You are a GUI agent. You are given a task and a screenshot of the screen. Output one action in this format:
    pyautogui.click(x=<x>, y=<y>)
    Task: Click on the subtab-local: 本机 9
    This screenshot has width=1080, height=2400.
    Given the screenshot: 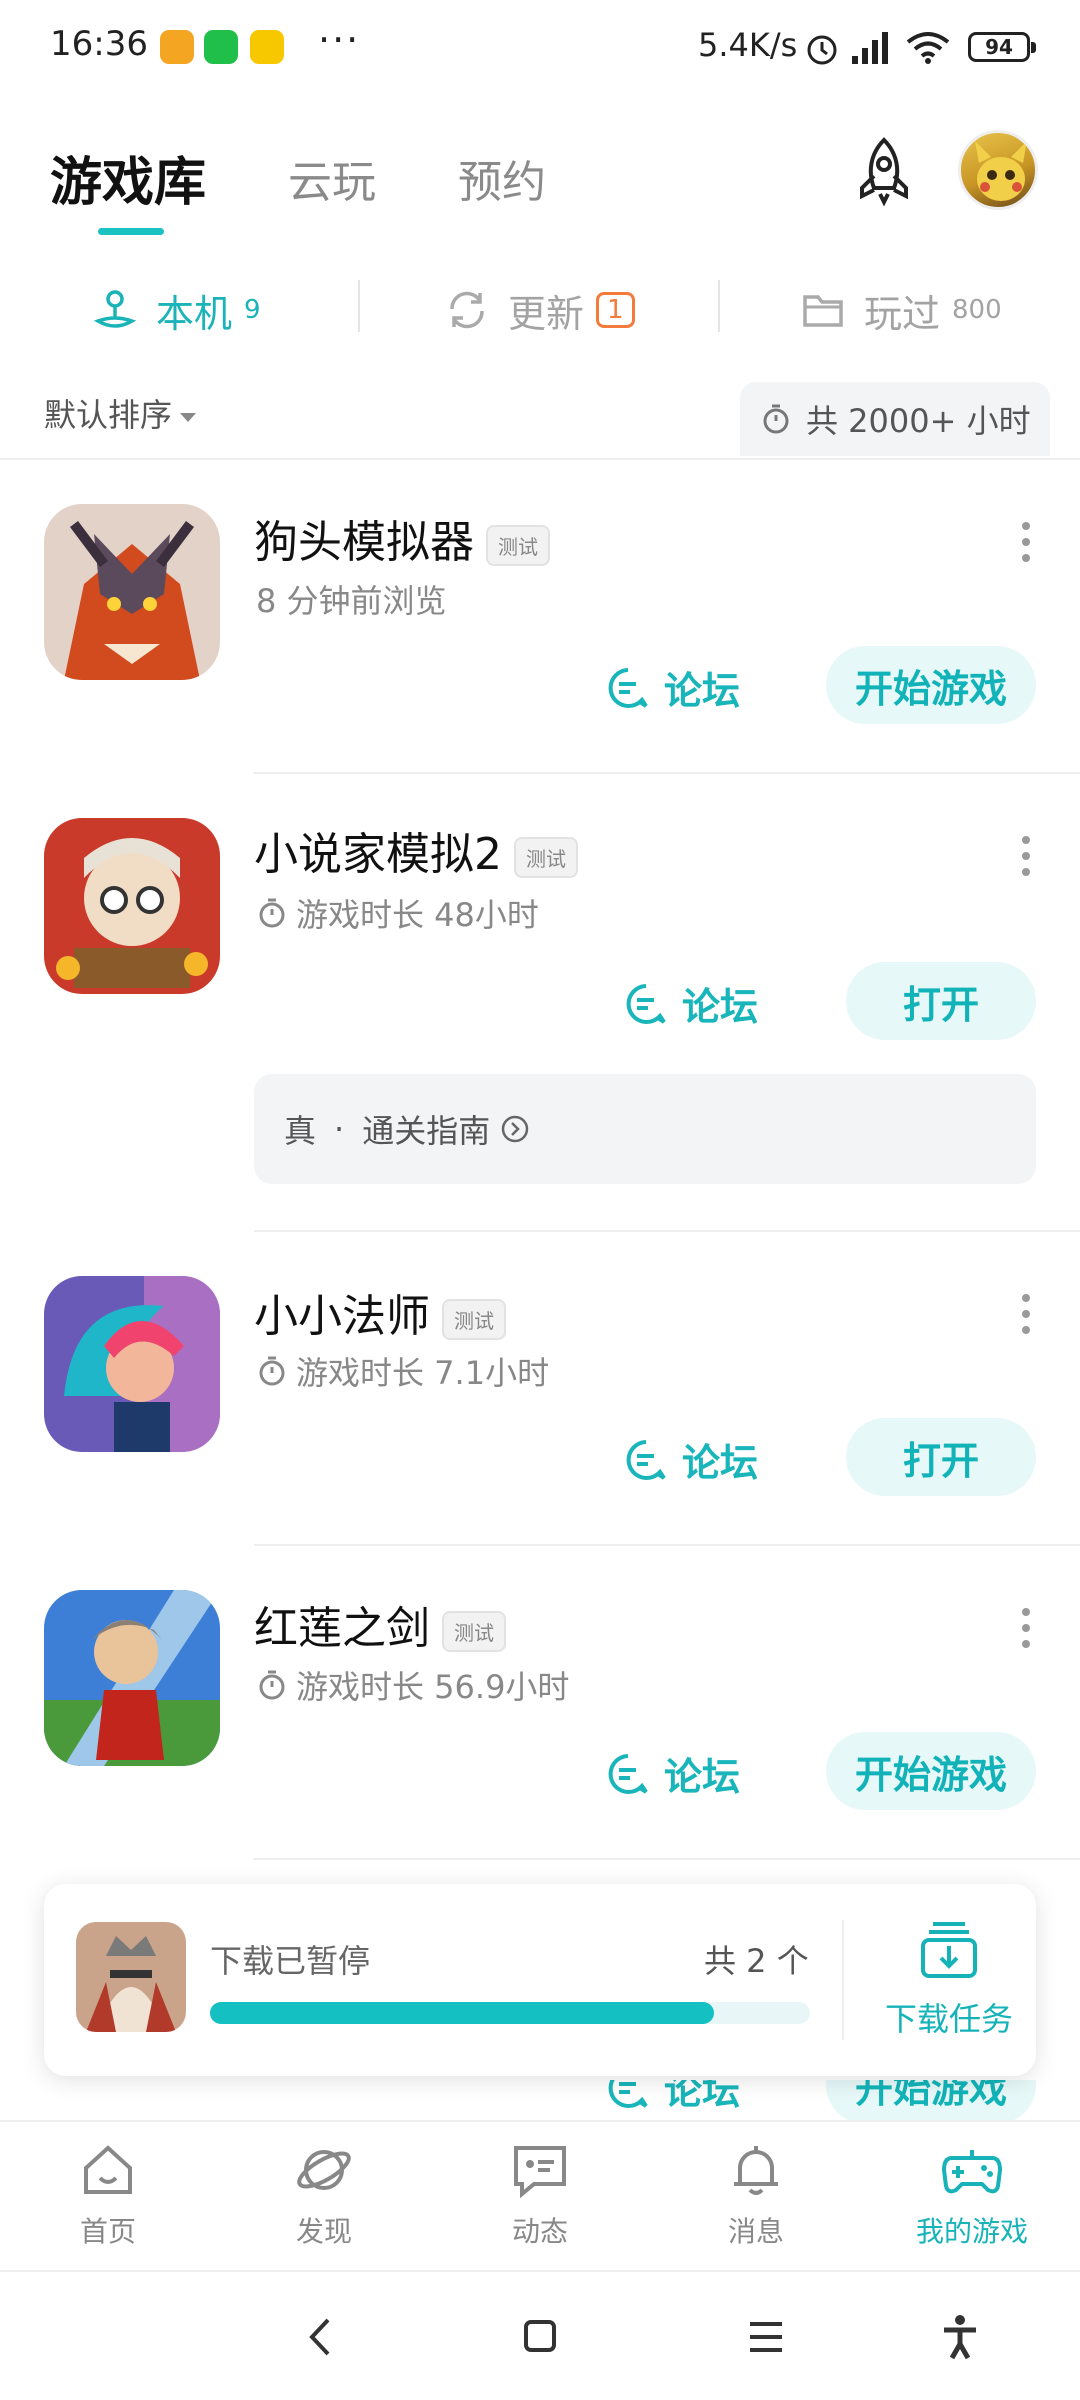 What is the action you would take?
    pyautogui.click(x=176, y=310)
    